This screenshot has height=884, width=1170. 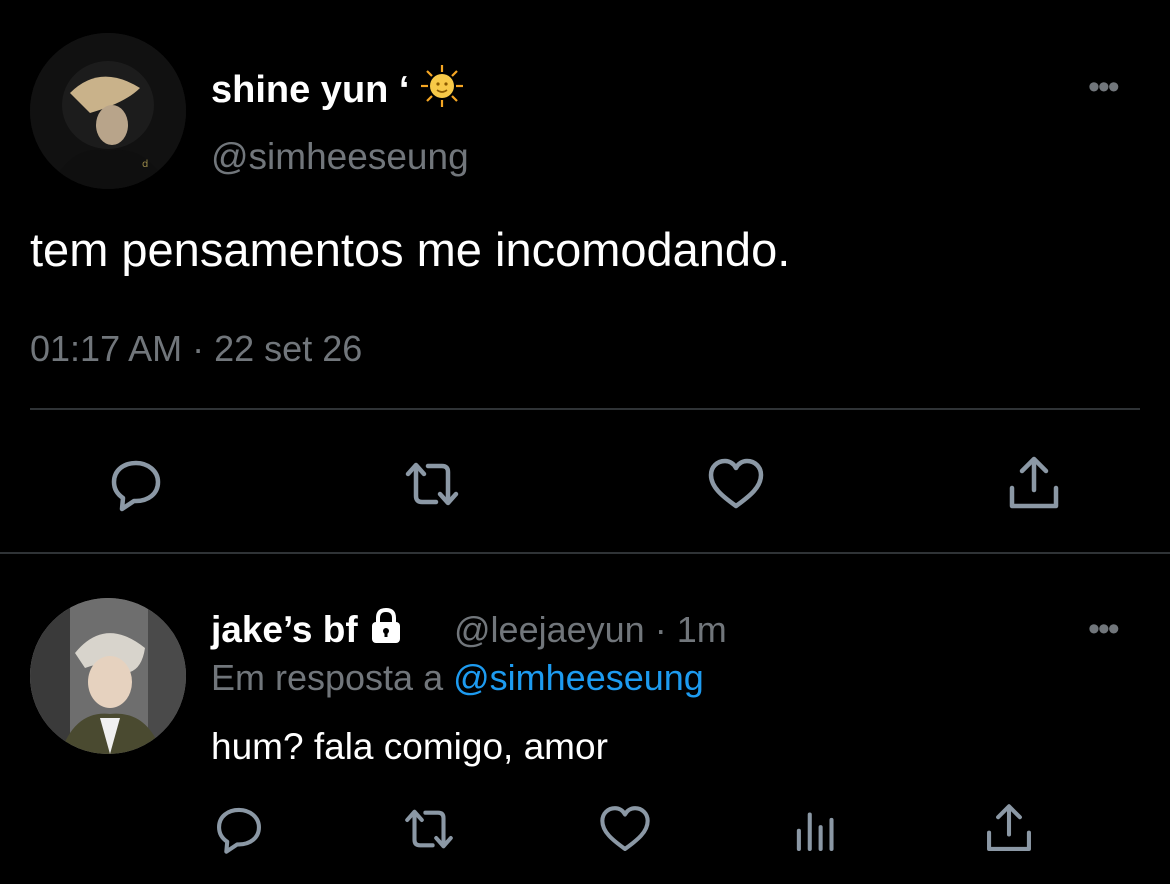 What do you see at coordinates (410, 249) in the screenshot?
I see `tweet-text: tem pensamentos me incomodando.` at bounding box center [410, 249].